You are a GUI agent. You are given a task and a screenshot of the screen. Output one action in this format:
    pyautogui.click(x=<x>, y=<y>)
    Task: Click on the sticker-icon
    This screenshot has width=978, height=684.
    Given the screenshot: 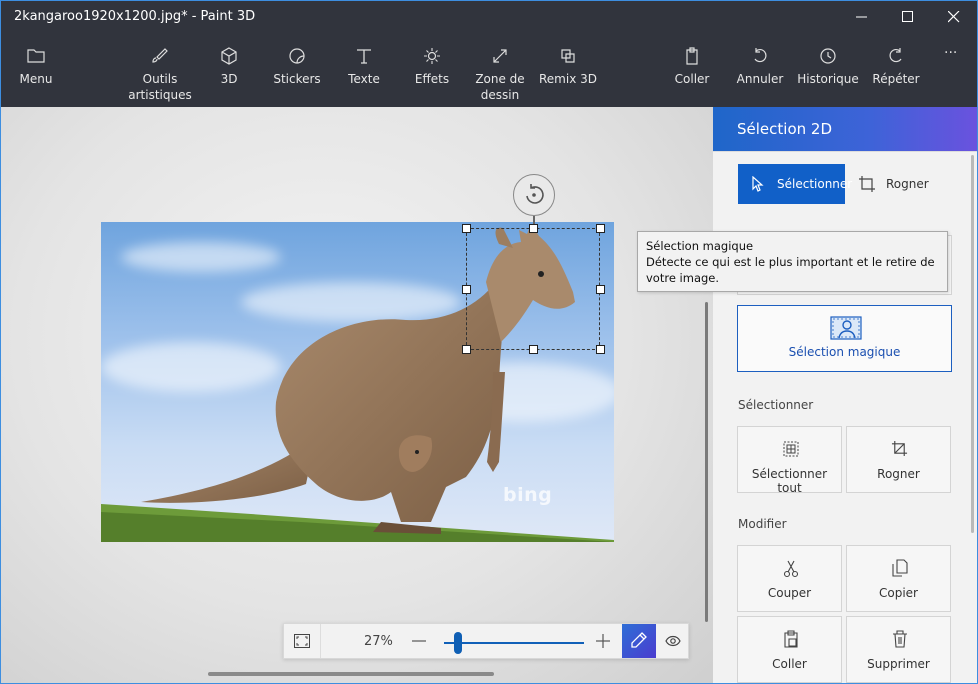 What is the action you would take?
    pyautogui.click(x=297, y=56)
    